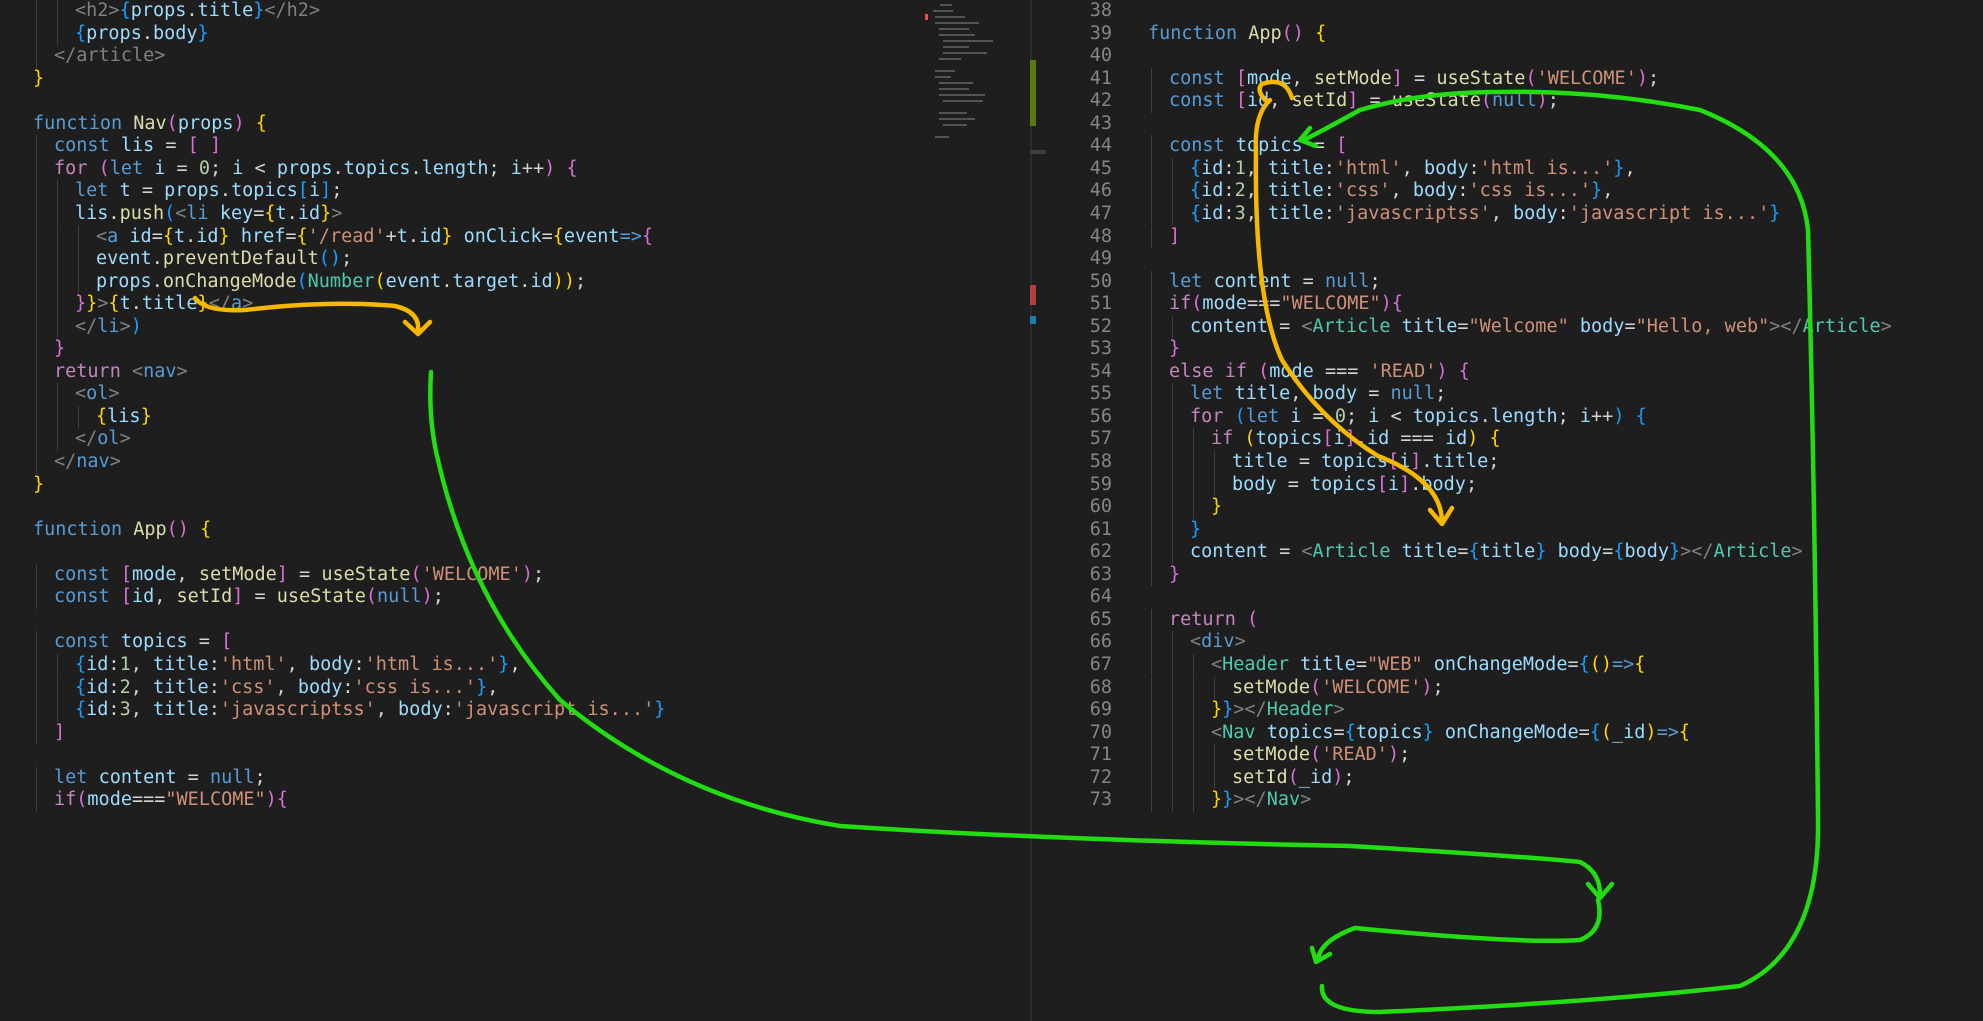 This screenshot has width=1983, height=1021. Describe the element at coordinates (65, 461) in the screenshot. I see `code-token: </` at that location.